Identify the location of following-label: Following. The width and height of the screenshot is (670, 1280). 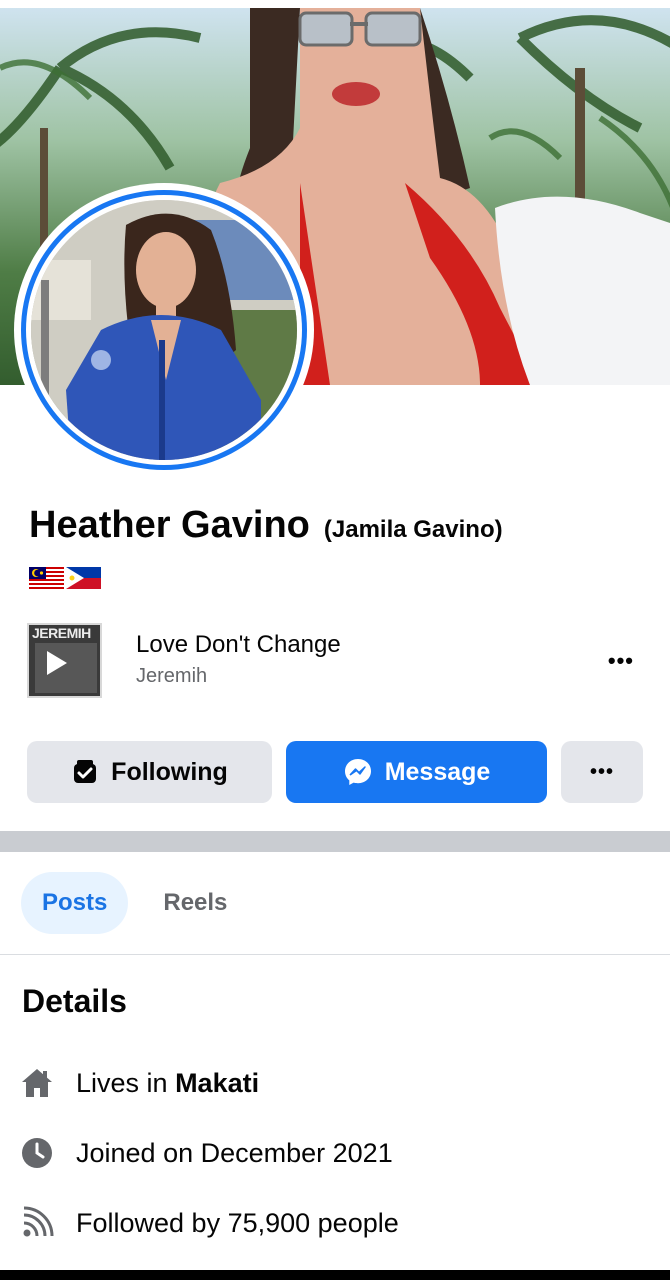
(169, 771).